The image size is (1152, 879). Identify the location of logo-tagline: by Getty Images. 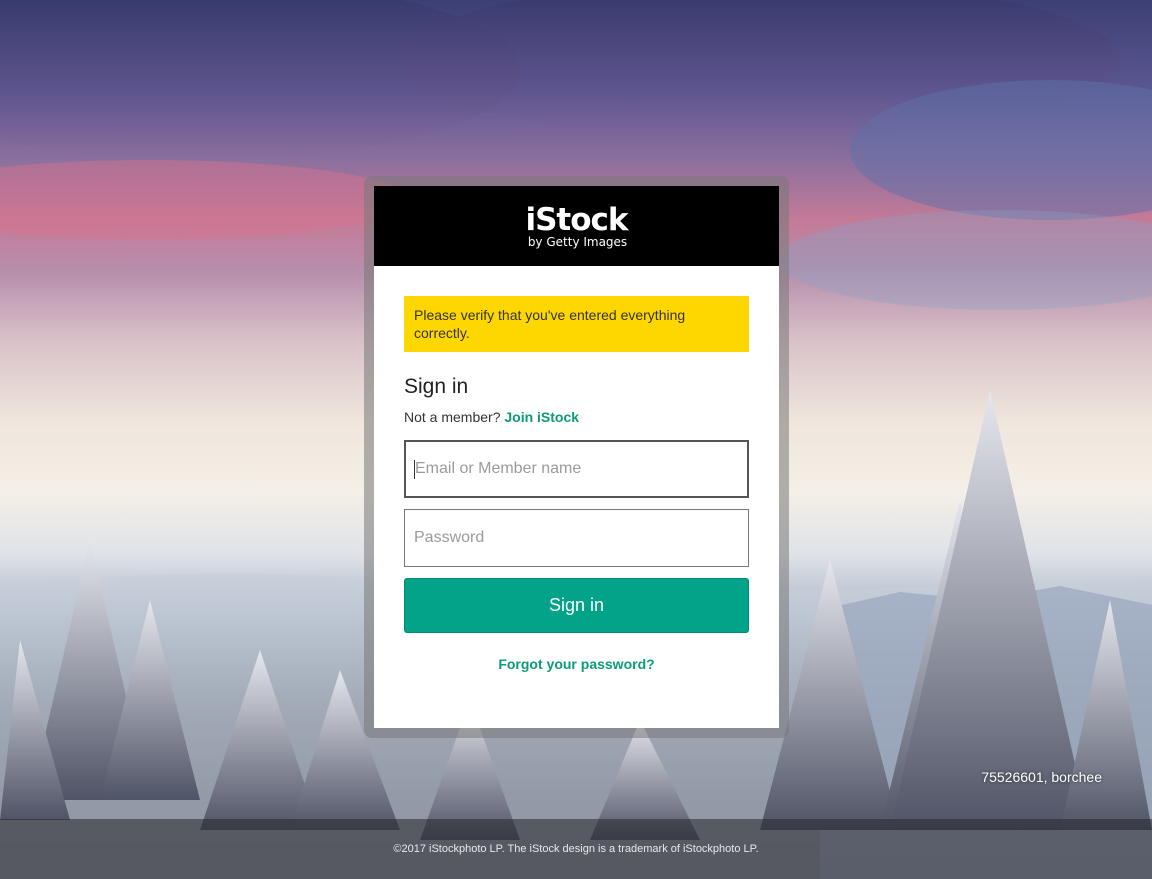
(577, 241).